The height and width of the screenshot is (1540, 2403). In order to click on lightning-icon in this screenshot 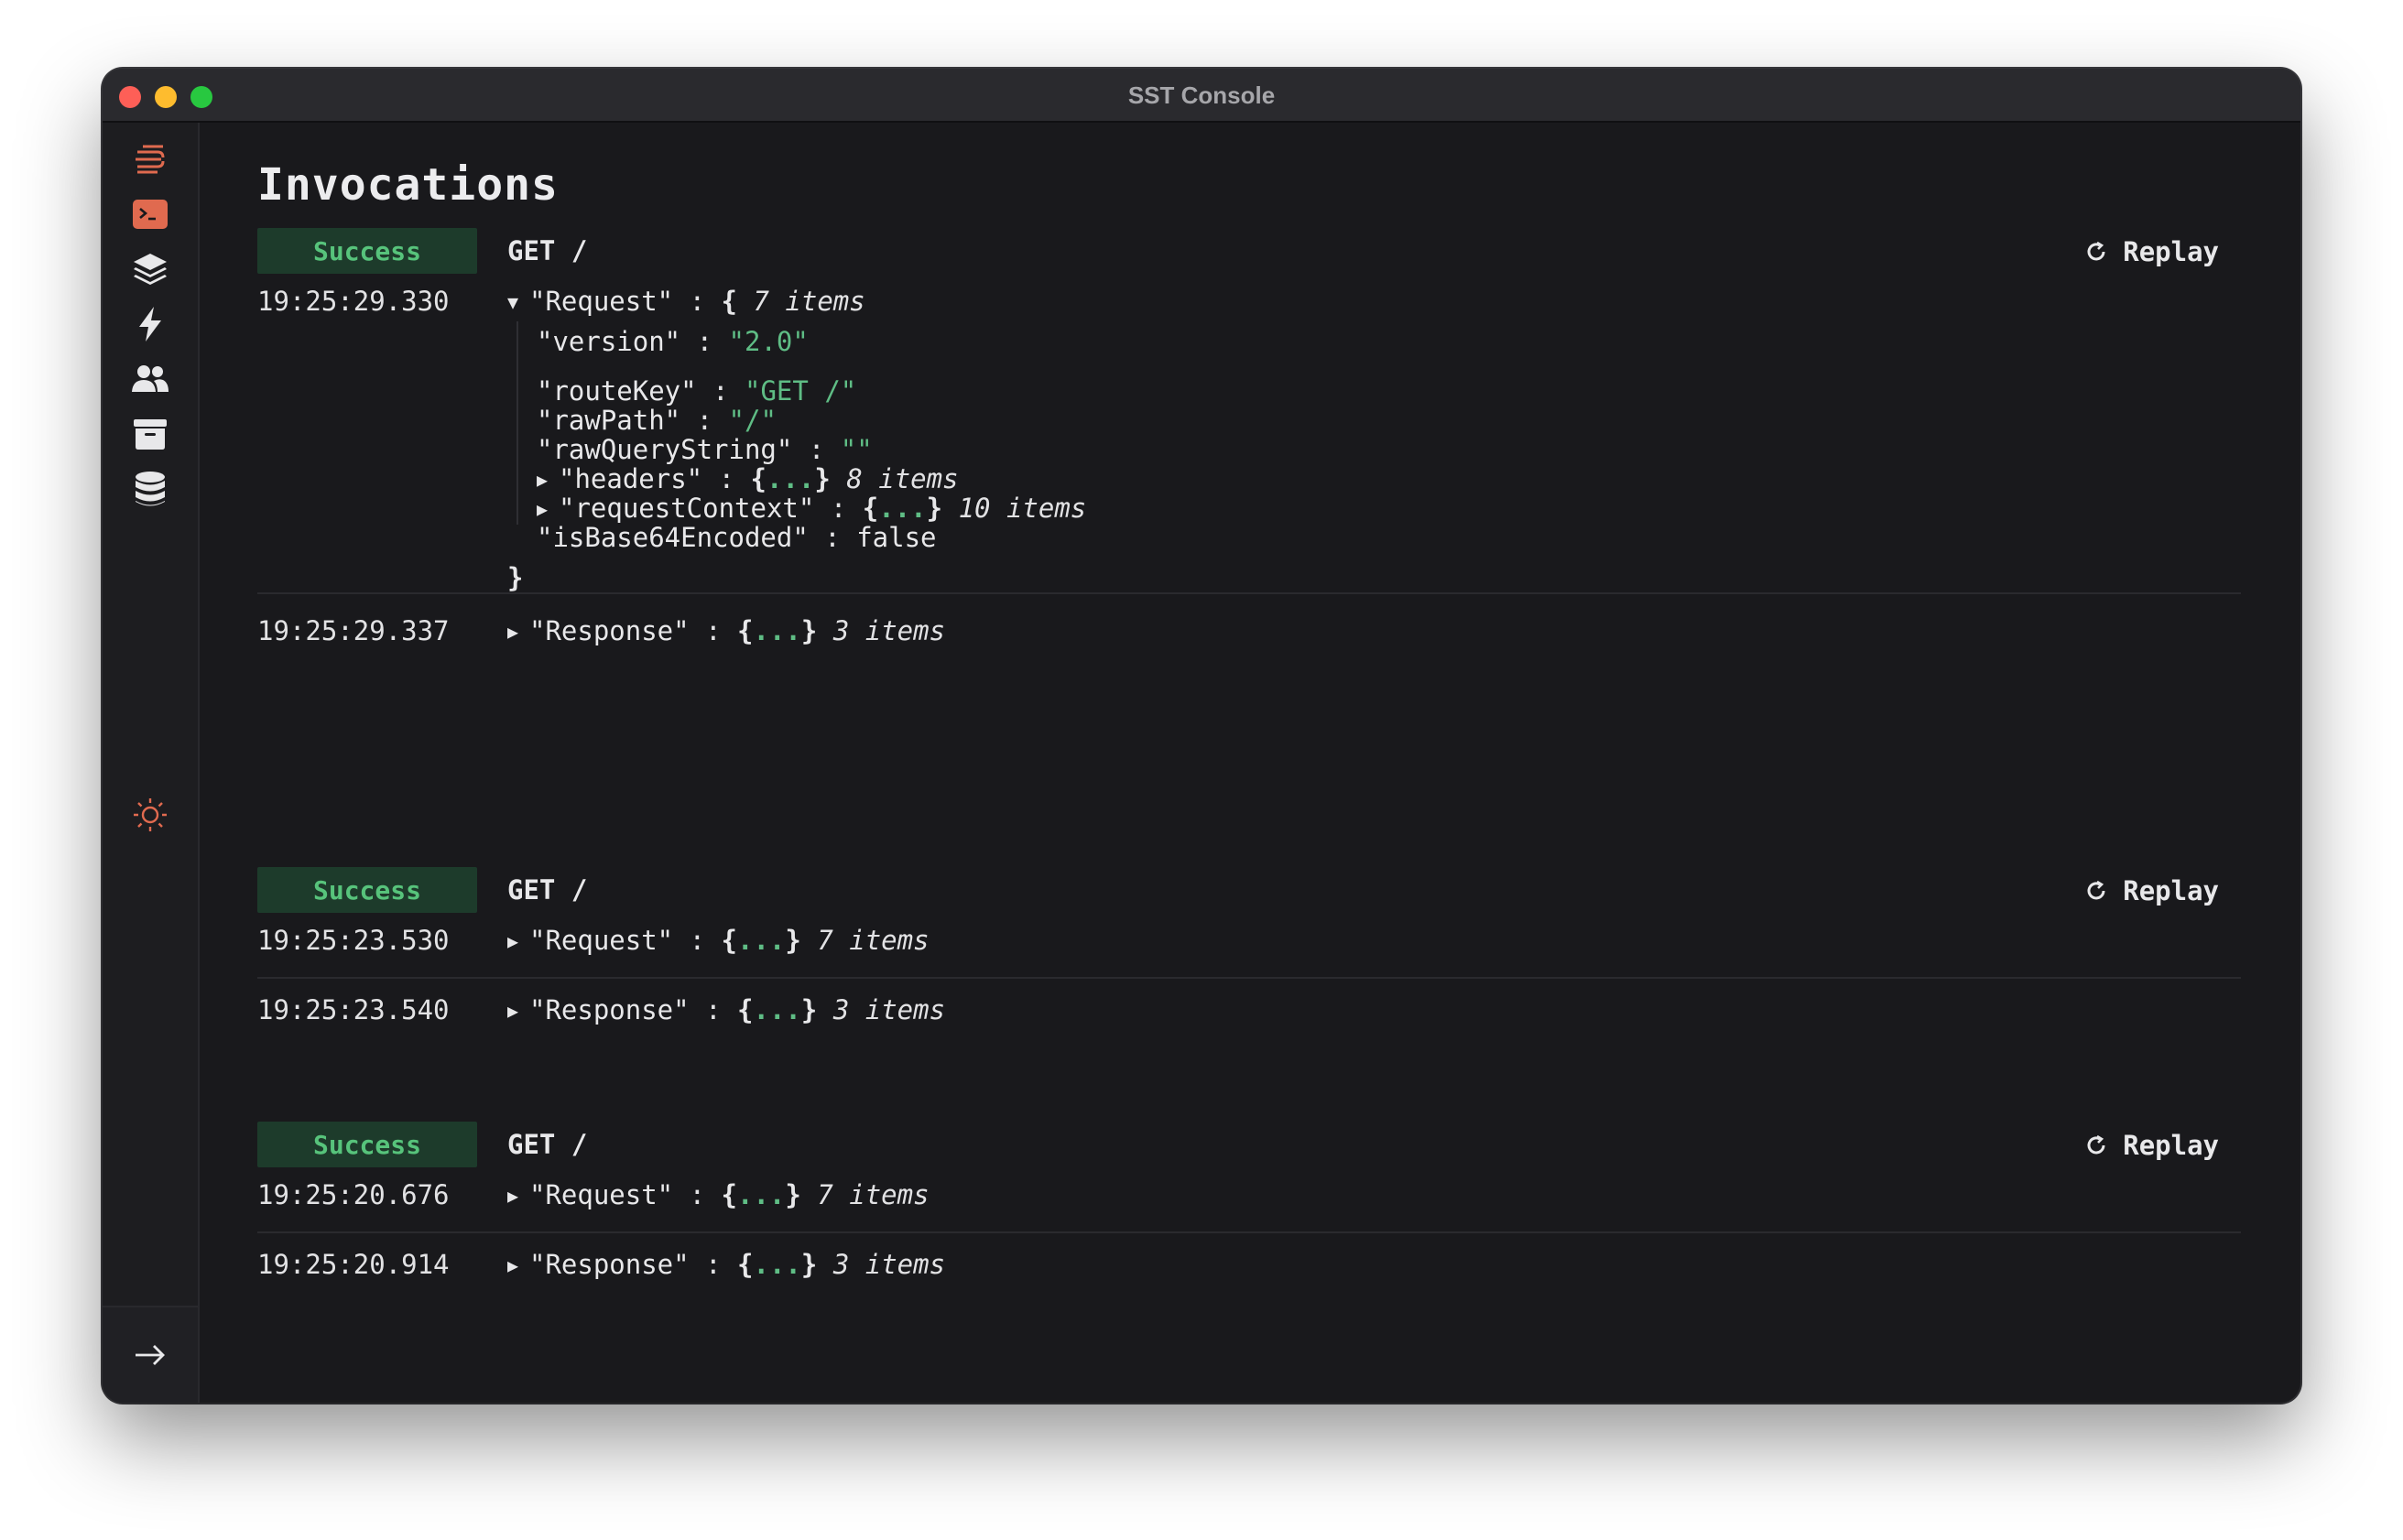, I will do `click(150, 324)`.